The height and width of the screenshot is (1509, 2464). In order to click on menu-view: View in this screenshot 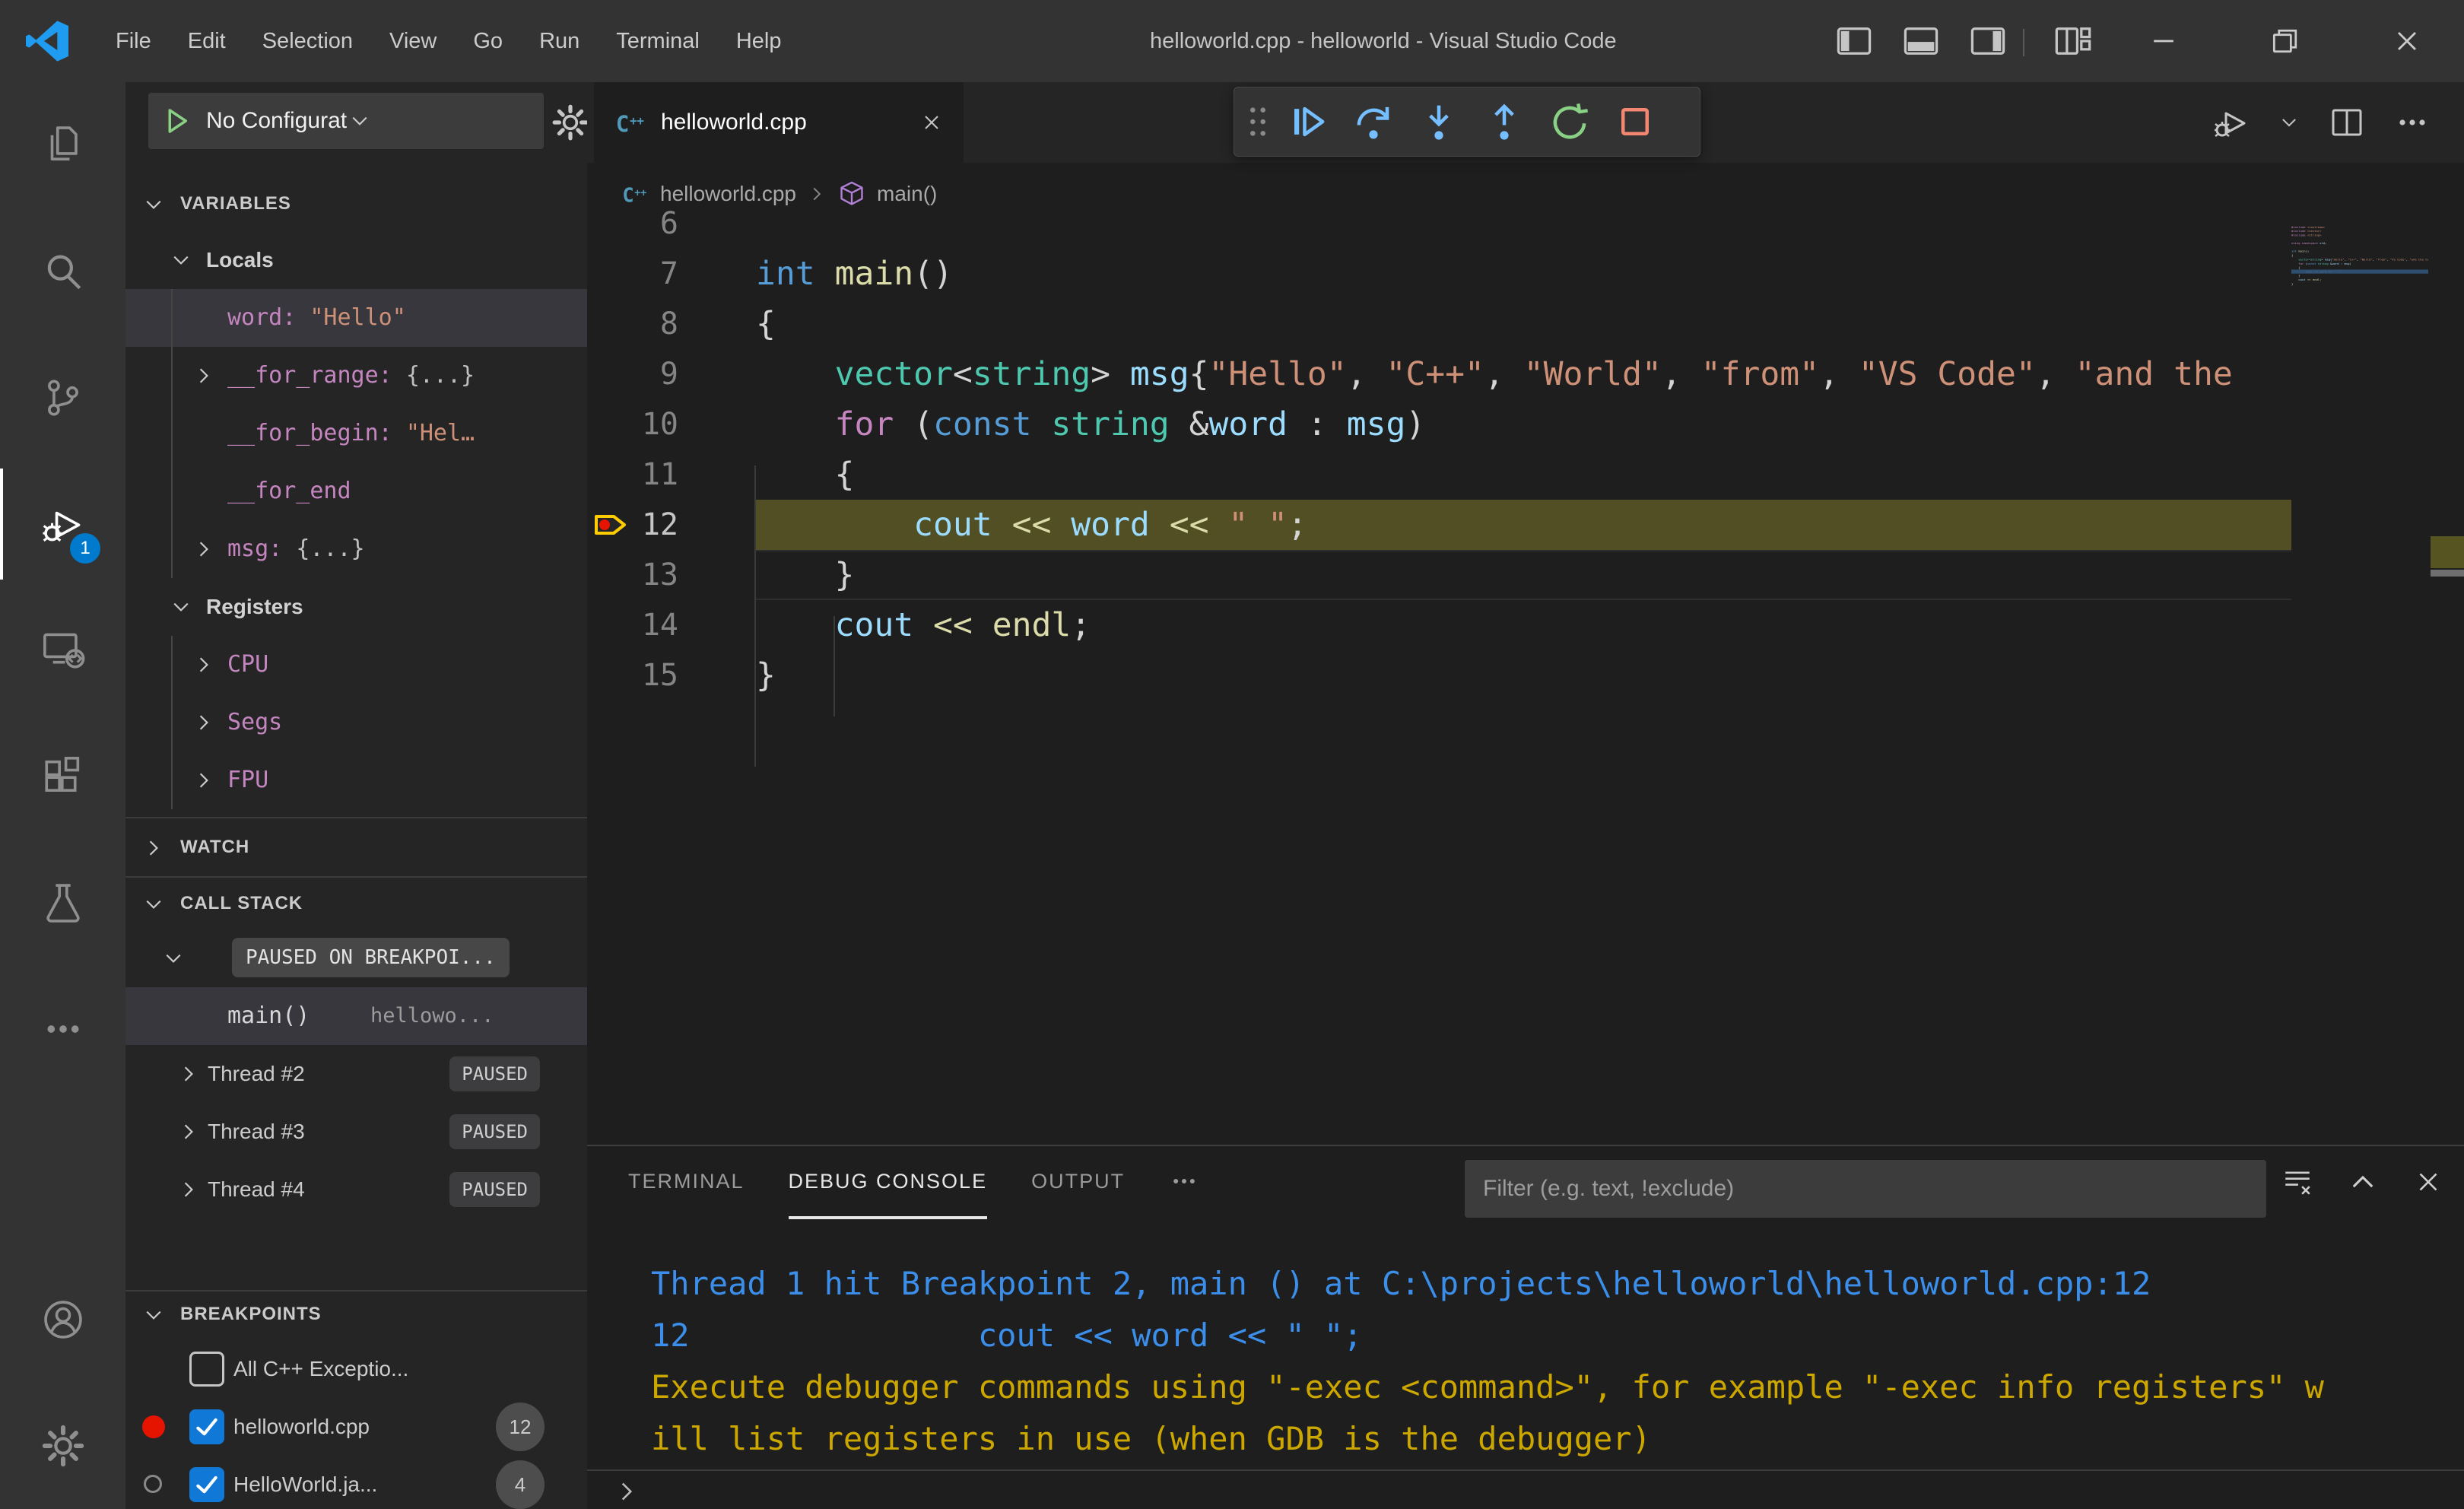, I will do `click(413, 41)`.